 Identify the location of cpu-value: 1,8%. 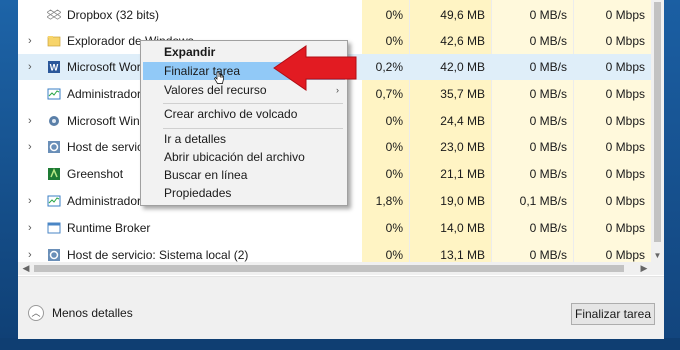
(389, 201).